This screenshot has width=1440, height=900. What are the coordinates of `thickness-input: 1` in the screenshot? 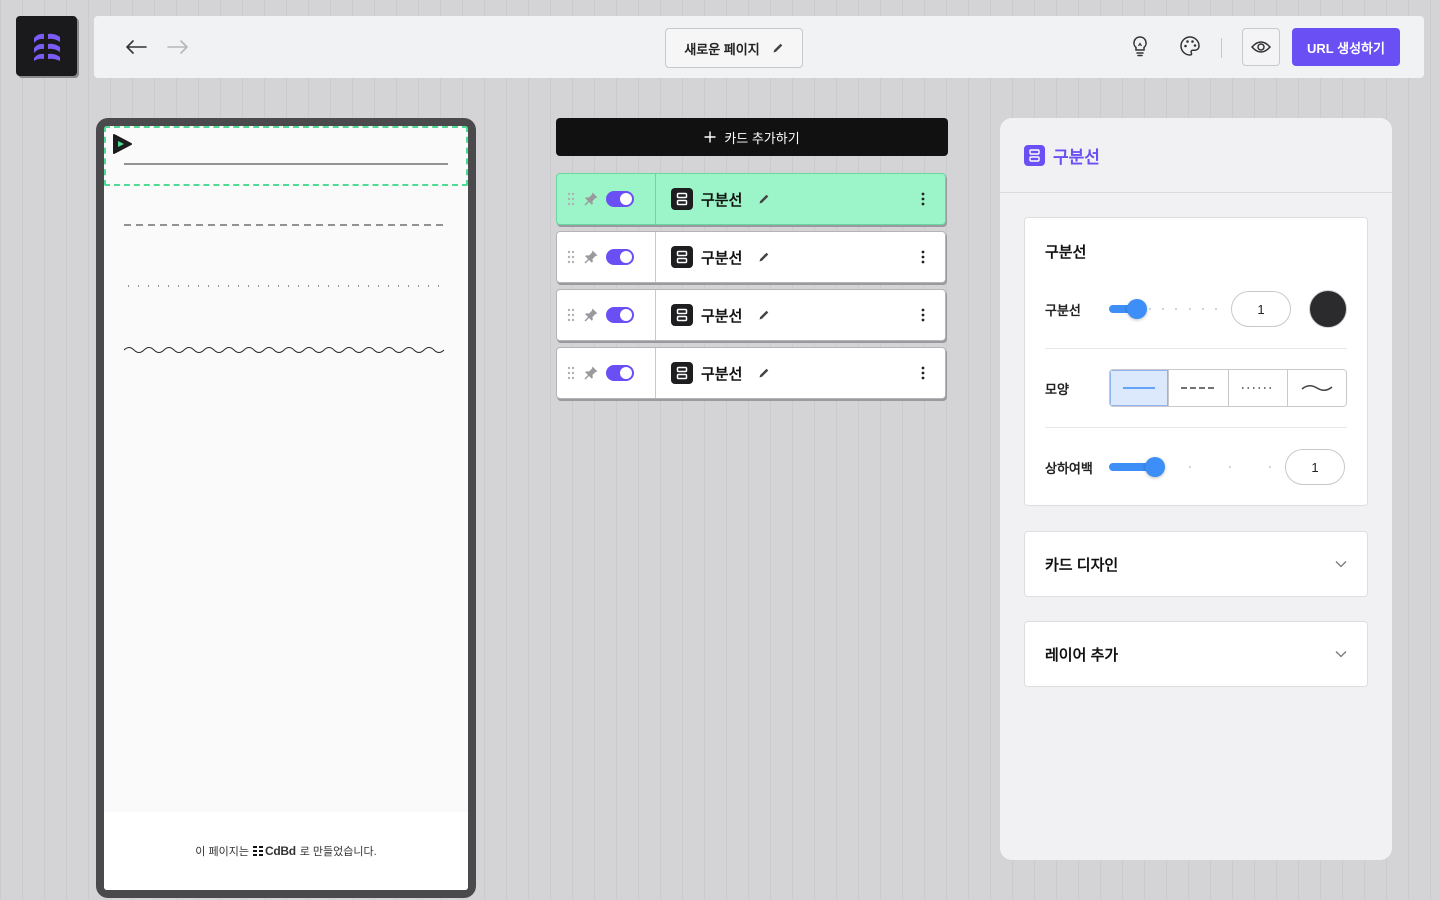 It's located at (1261, 309).